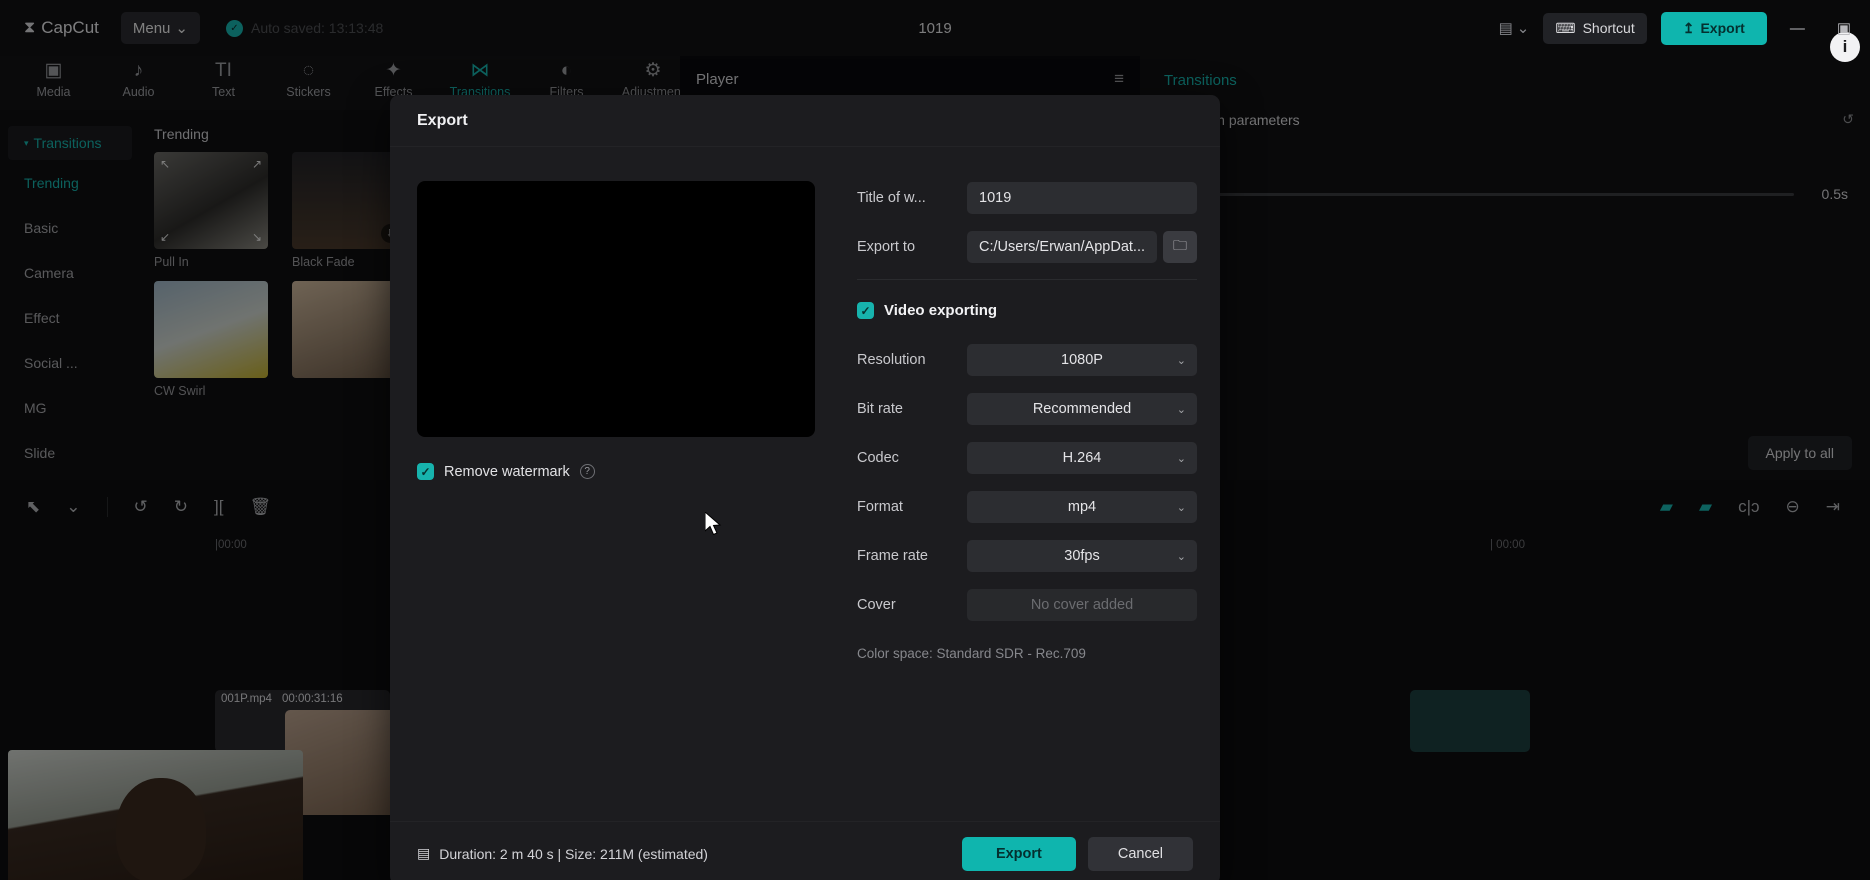 The image size is (1870, 880). I want to click on field-cover: Cover No cover added, so click(1027, 605).